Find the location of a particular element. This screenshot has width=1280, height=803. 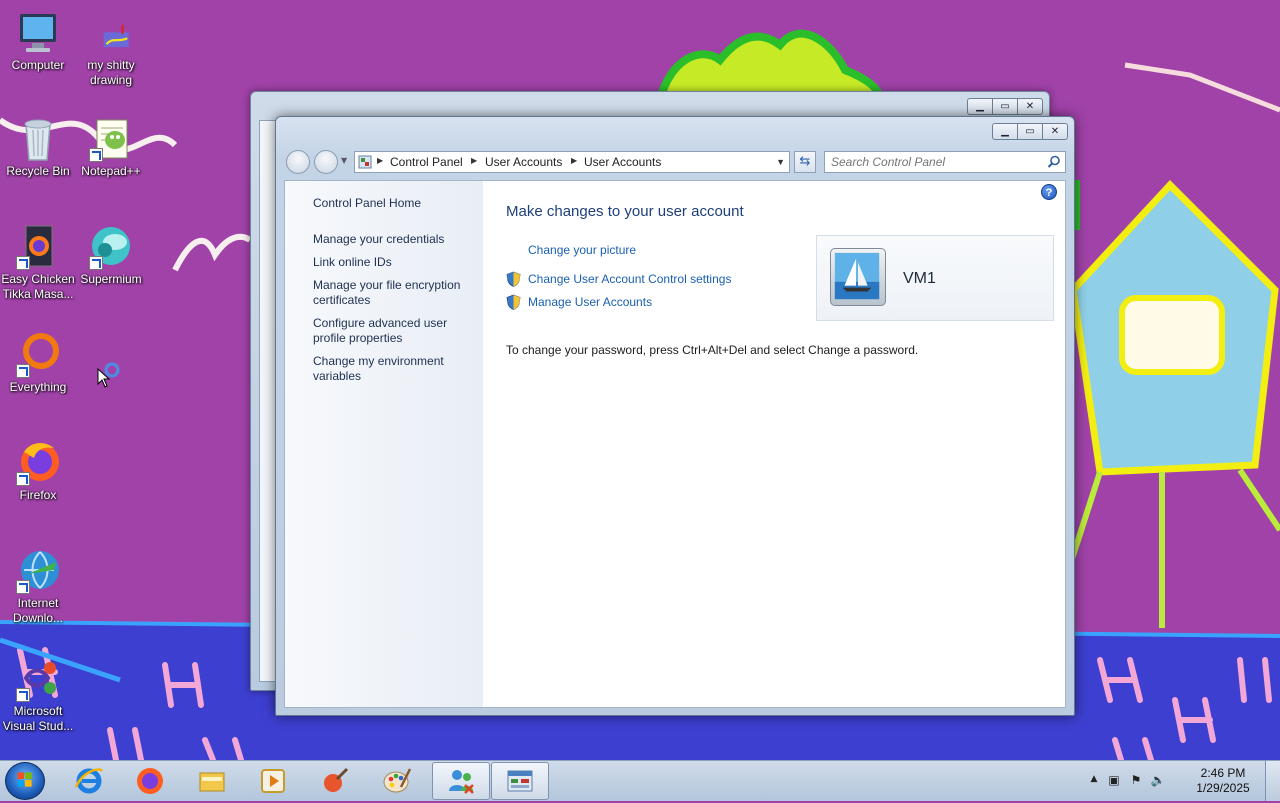

internet-explorer-icon is located at coordinates (88, 781).